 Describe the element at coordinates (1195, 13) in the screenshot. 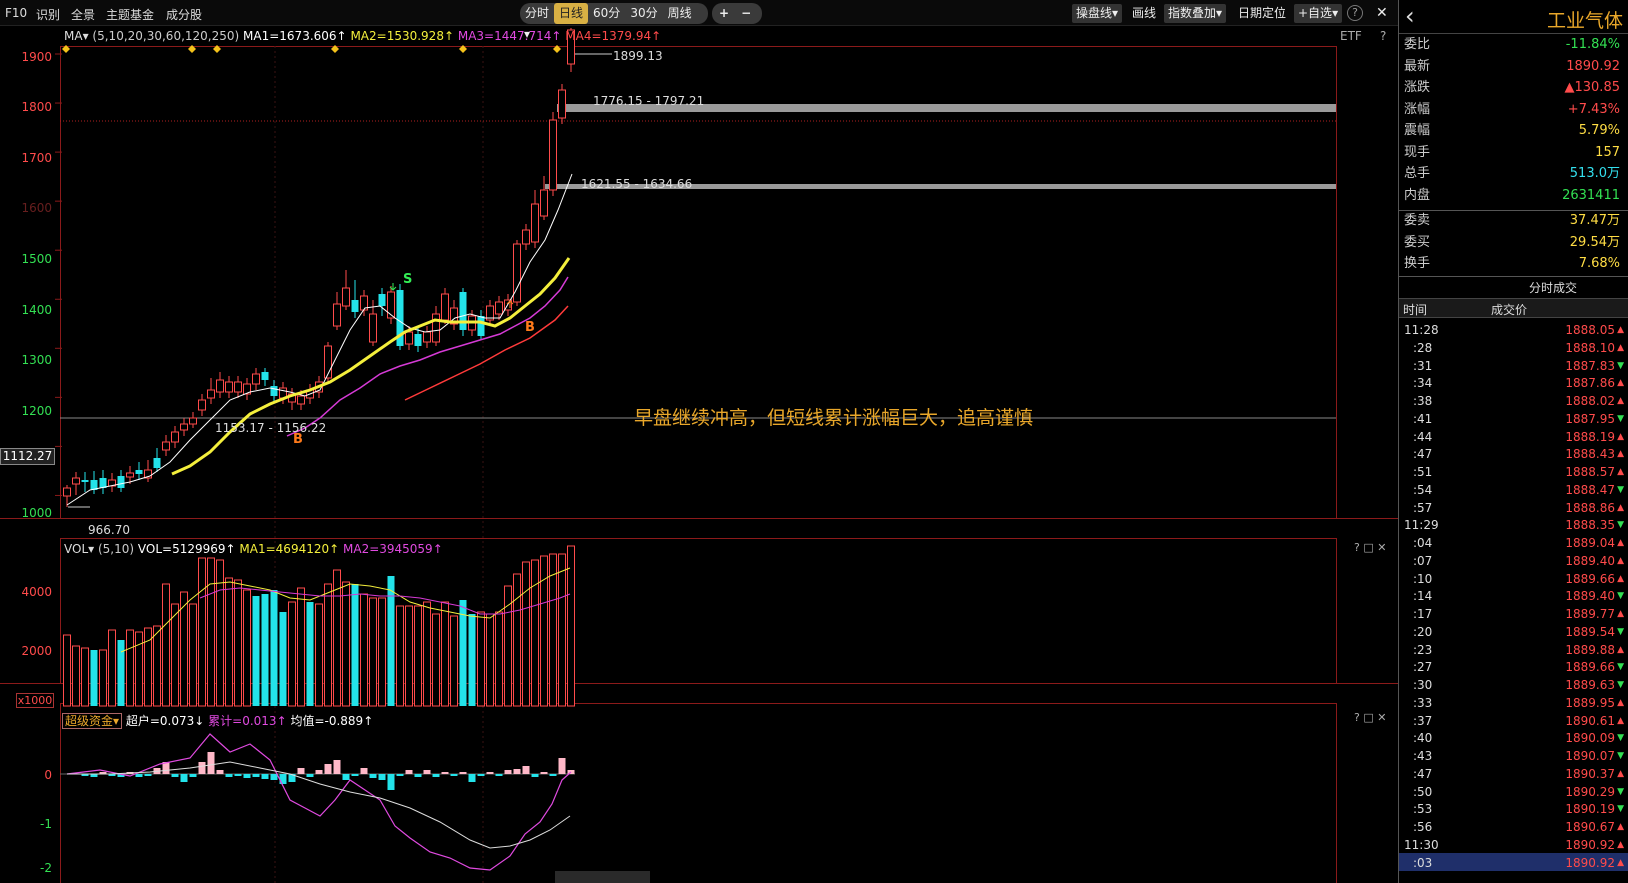

I see `index-overlay-button: 指数叠加▾` at that location.